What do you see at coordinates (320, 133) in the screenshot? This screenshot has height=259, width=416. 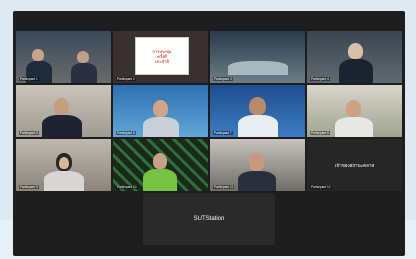 I see `participant-name: Participant 8` at bounding box center [320, 133].